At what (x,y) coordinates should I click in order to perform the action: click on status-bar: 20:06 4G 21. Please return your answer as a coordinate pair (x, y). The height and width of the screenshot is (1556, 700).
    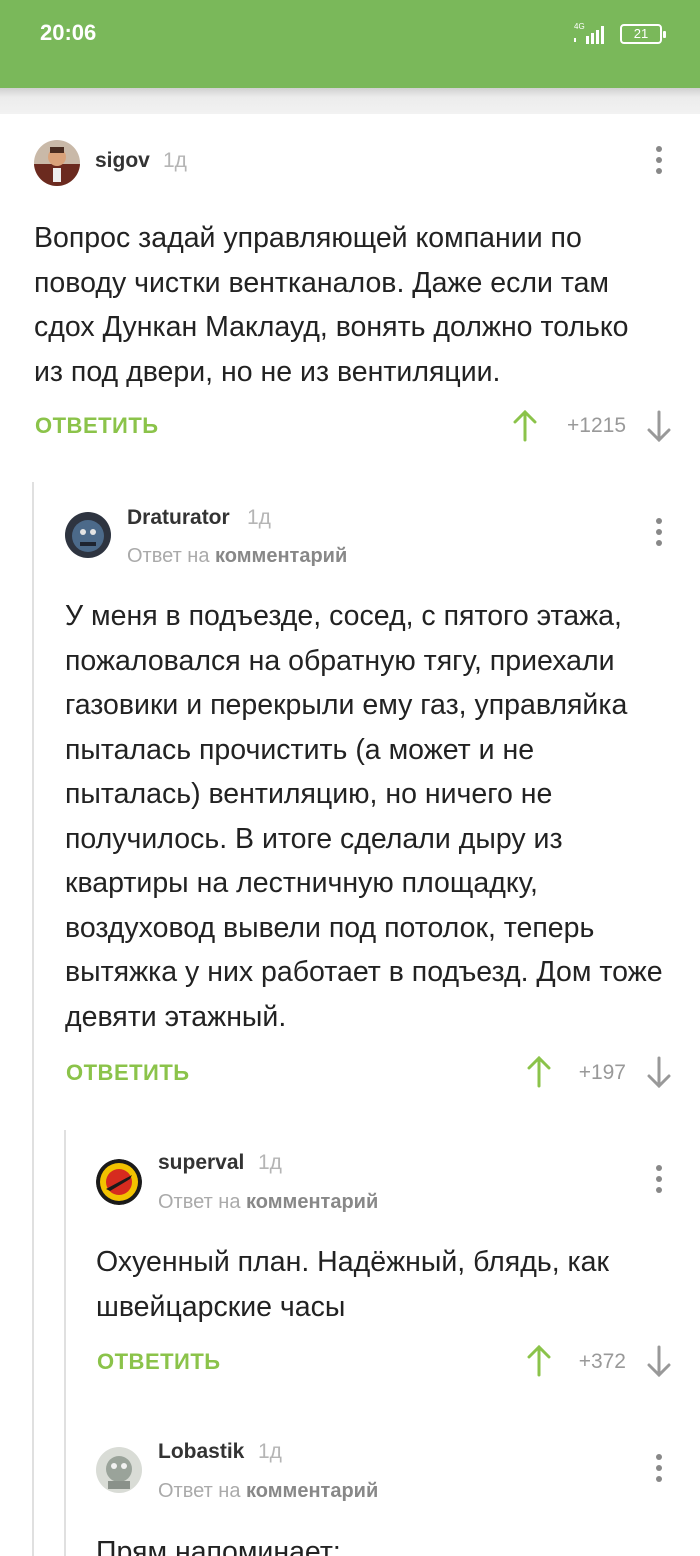
    Looking at the image, I should click on (350, 44).